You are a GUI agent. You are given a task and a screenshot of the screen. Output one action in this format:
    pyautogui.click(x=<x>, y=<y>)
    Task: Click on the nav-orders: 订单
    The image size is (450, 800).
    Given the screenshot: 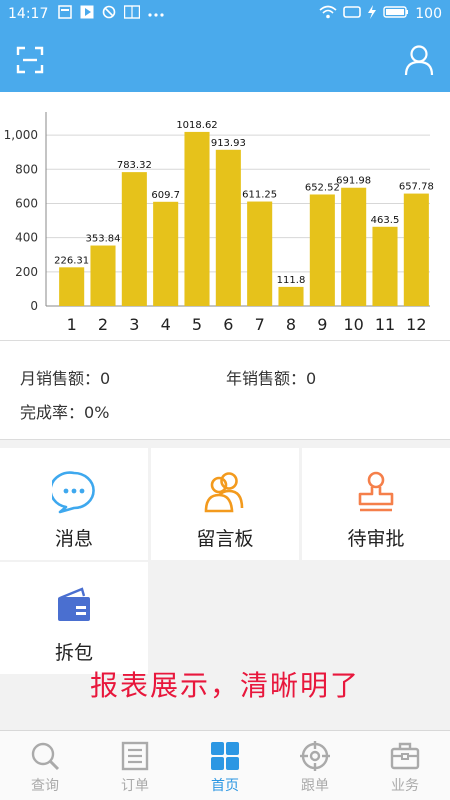 What is the action you would take?
    pyautogui.click(x=135, y=765)
    